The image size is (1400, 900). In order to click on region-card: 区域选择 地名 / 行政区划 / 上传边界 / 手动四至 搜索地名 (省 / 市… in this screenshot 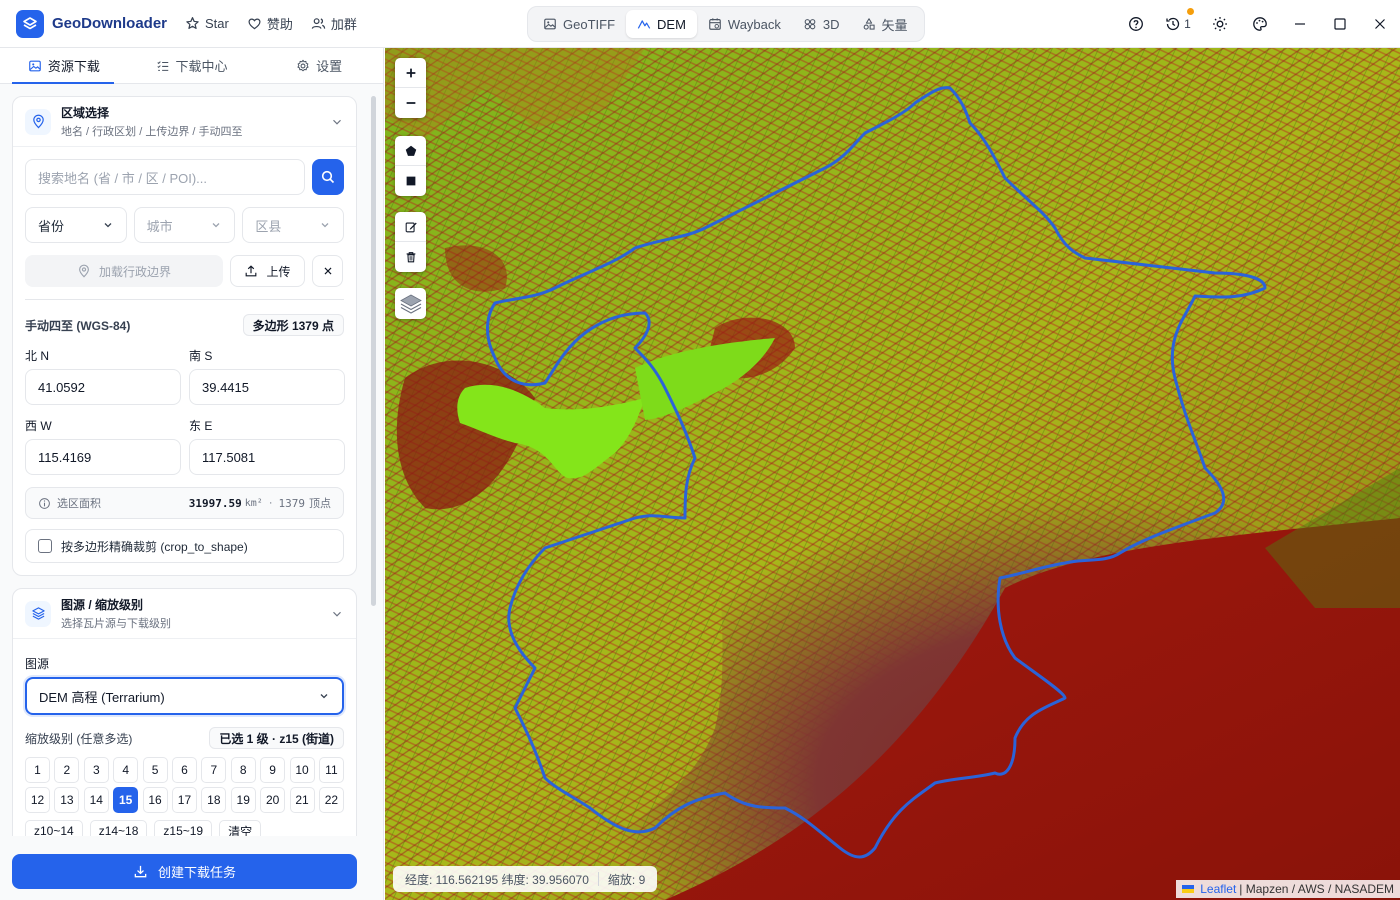, I will do `click(184, 336)`.